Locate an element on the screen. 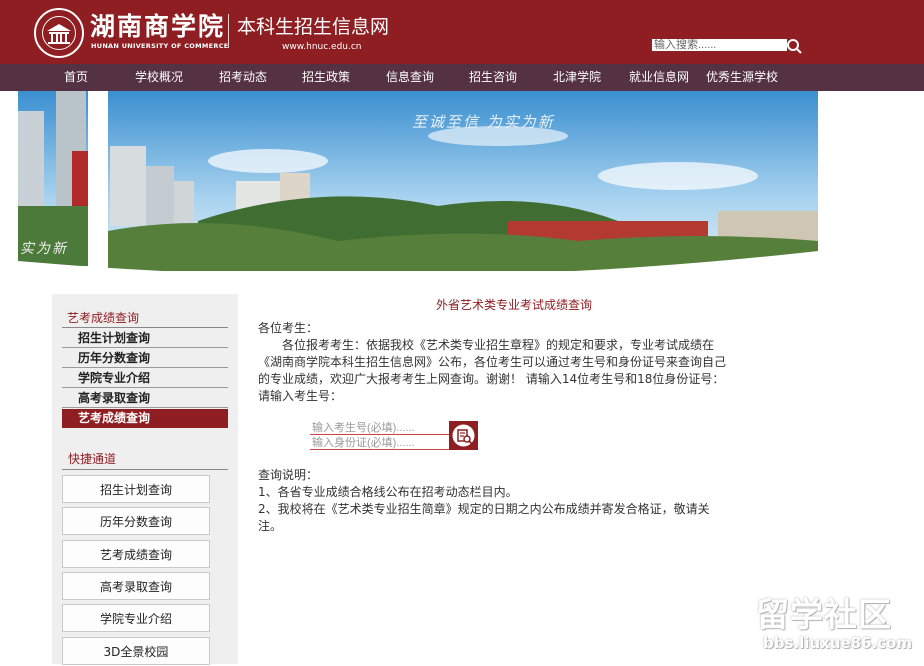  quick-links-title: 快捷通道 is located at coordinates (92, 459).